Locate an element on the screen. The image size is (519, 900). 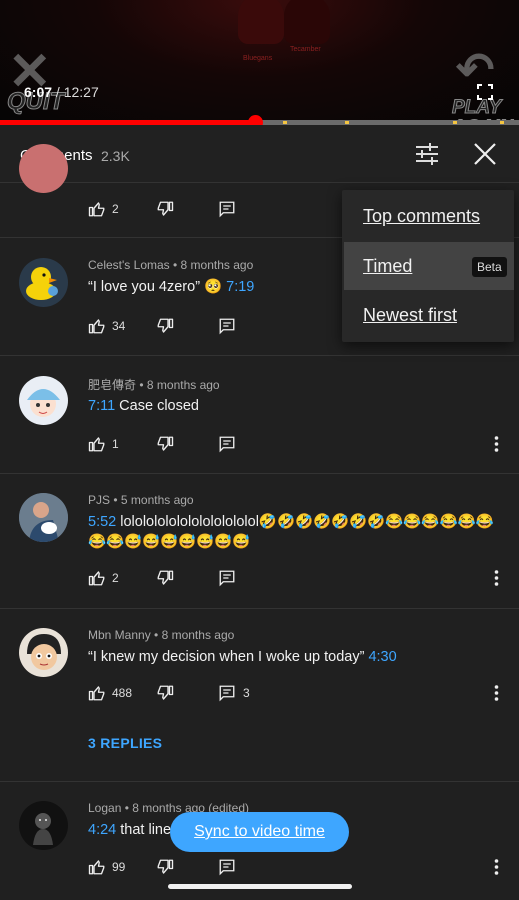
comment-meta: 肥皂傳奇 • 8 months ago is located at coordinates (154, 385).